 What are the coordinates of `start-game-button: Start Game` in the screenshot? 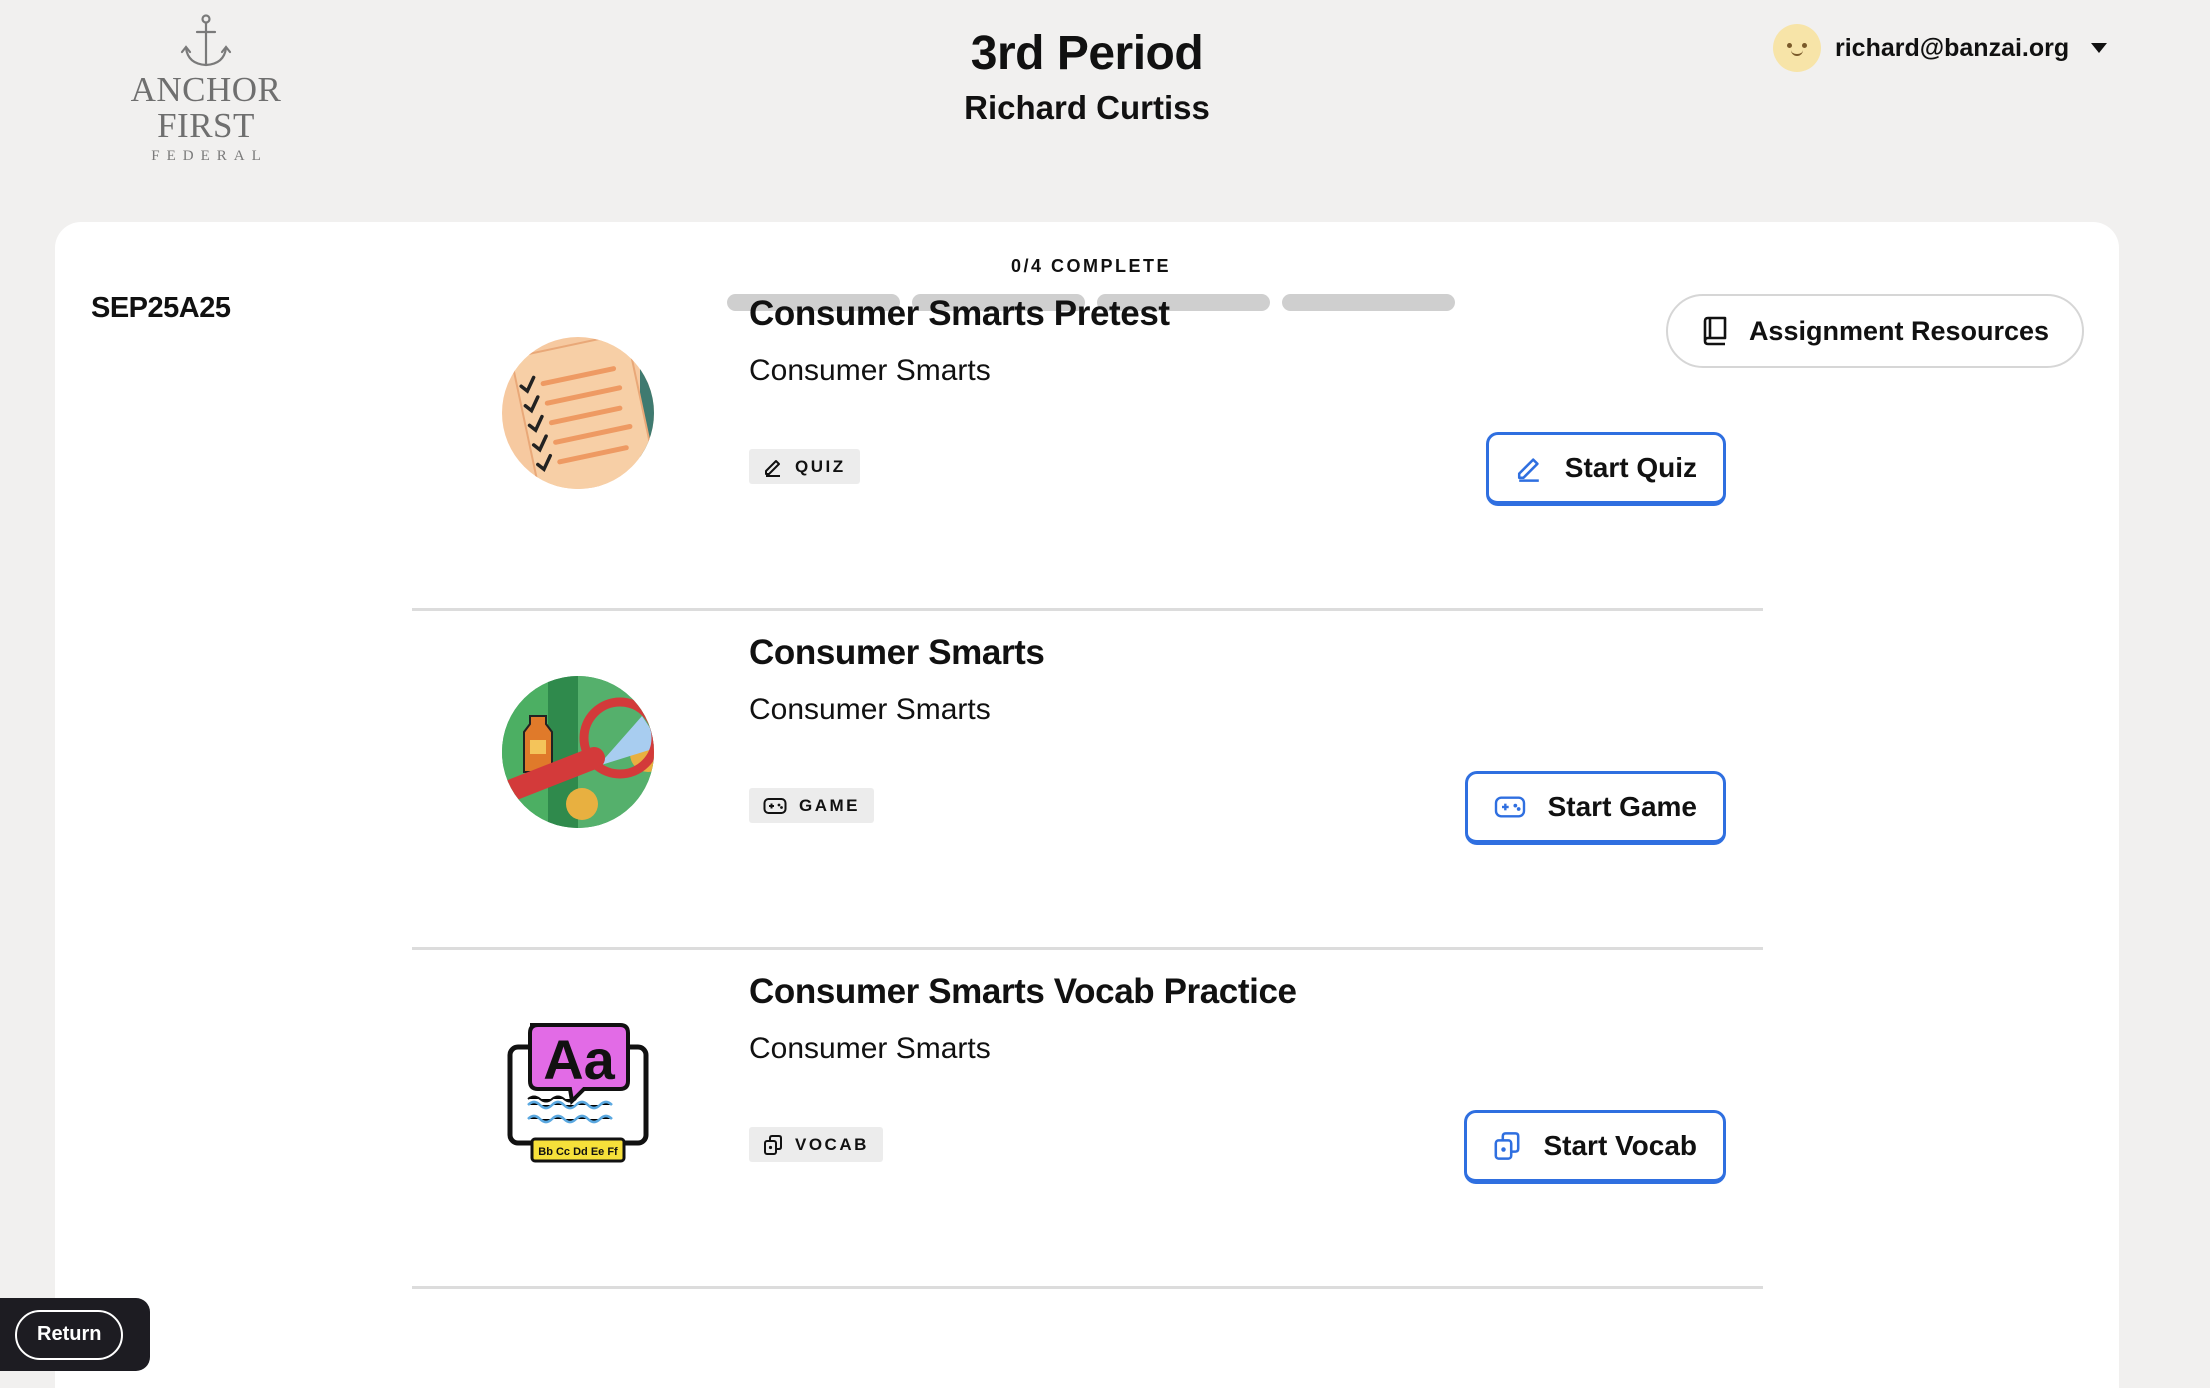 It's located at (1595, 808).